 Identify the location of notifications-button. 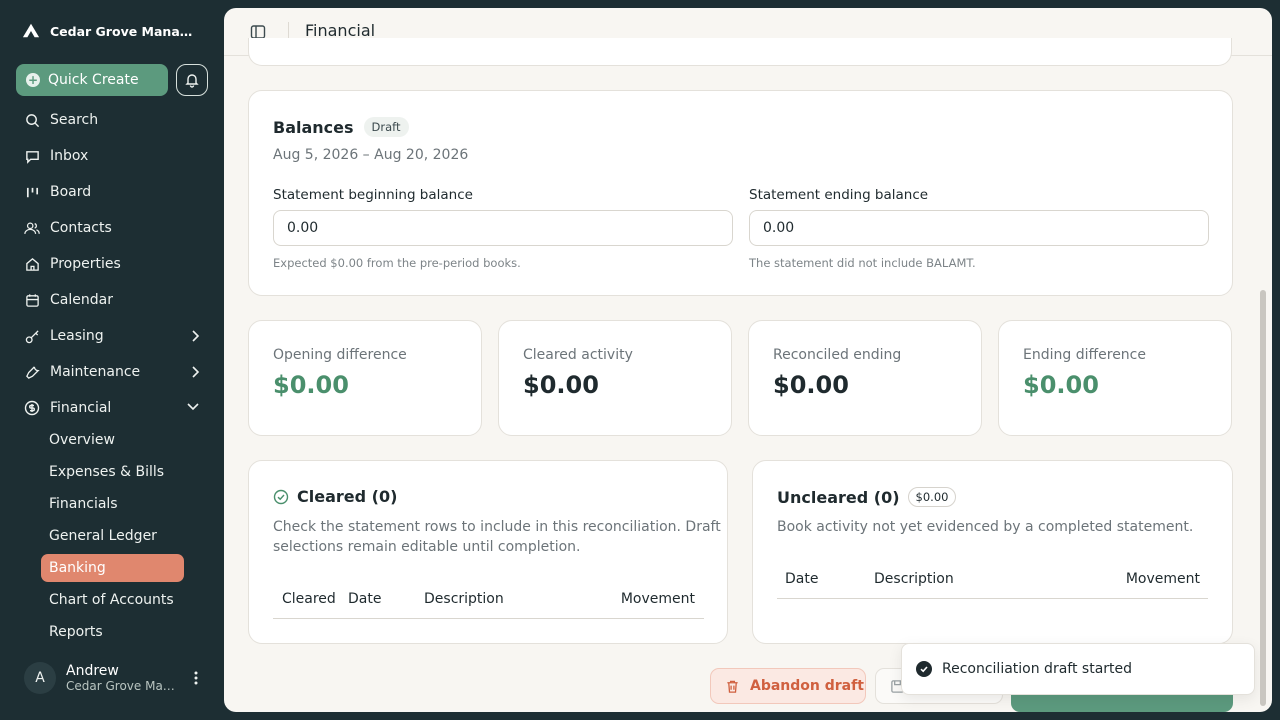
(192, 80).